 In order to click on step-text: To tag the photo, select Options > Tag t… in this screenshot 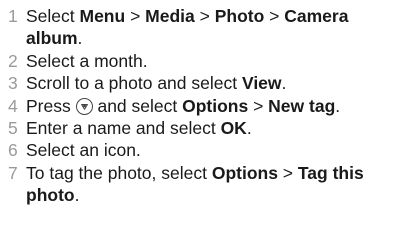, I will do `click(195, 184)`.